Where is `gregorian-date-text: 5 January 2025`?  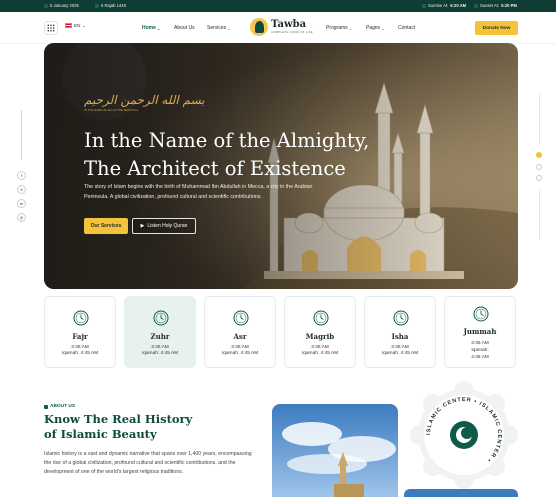
gregorian-date-text: 5 January 2025 is located at coordinates (64, 5).